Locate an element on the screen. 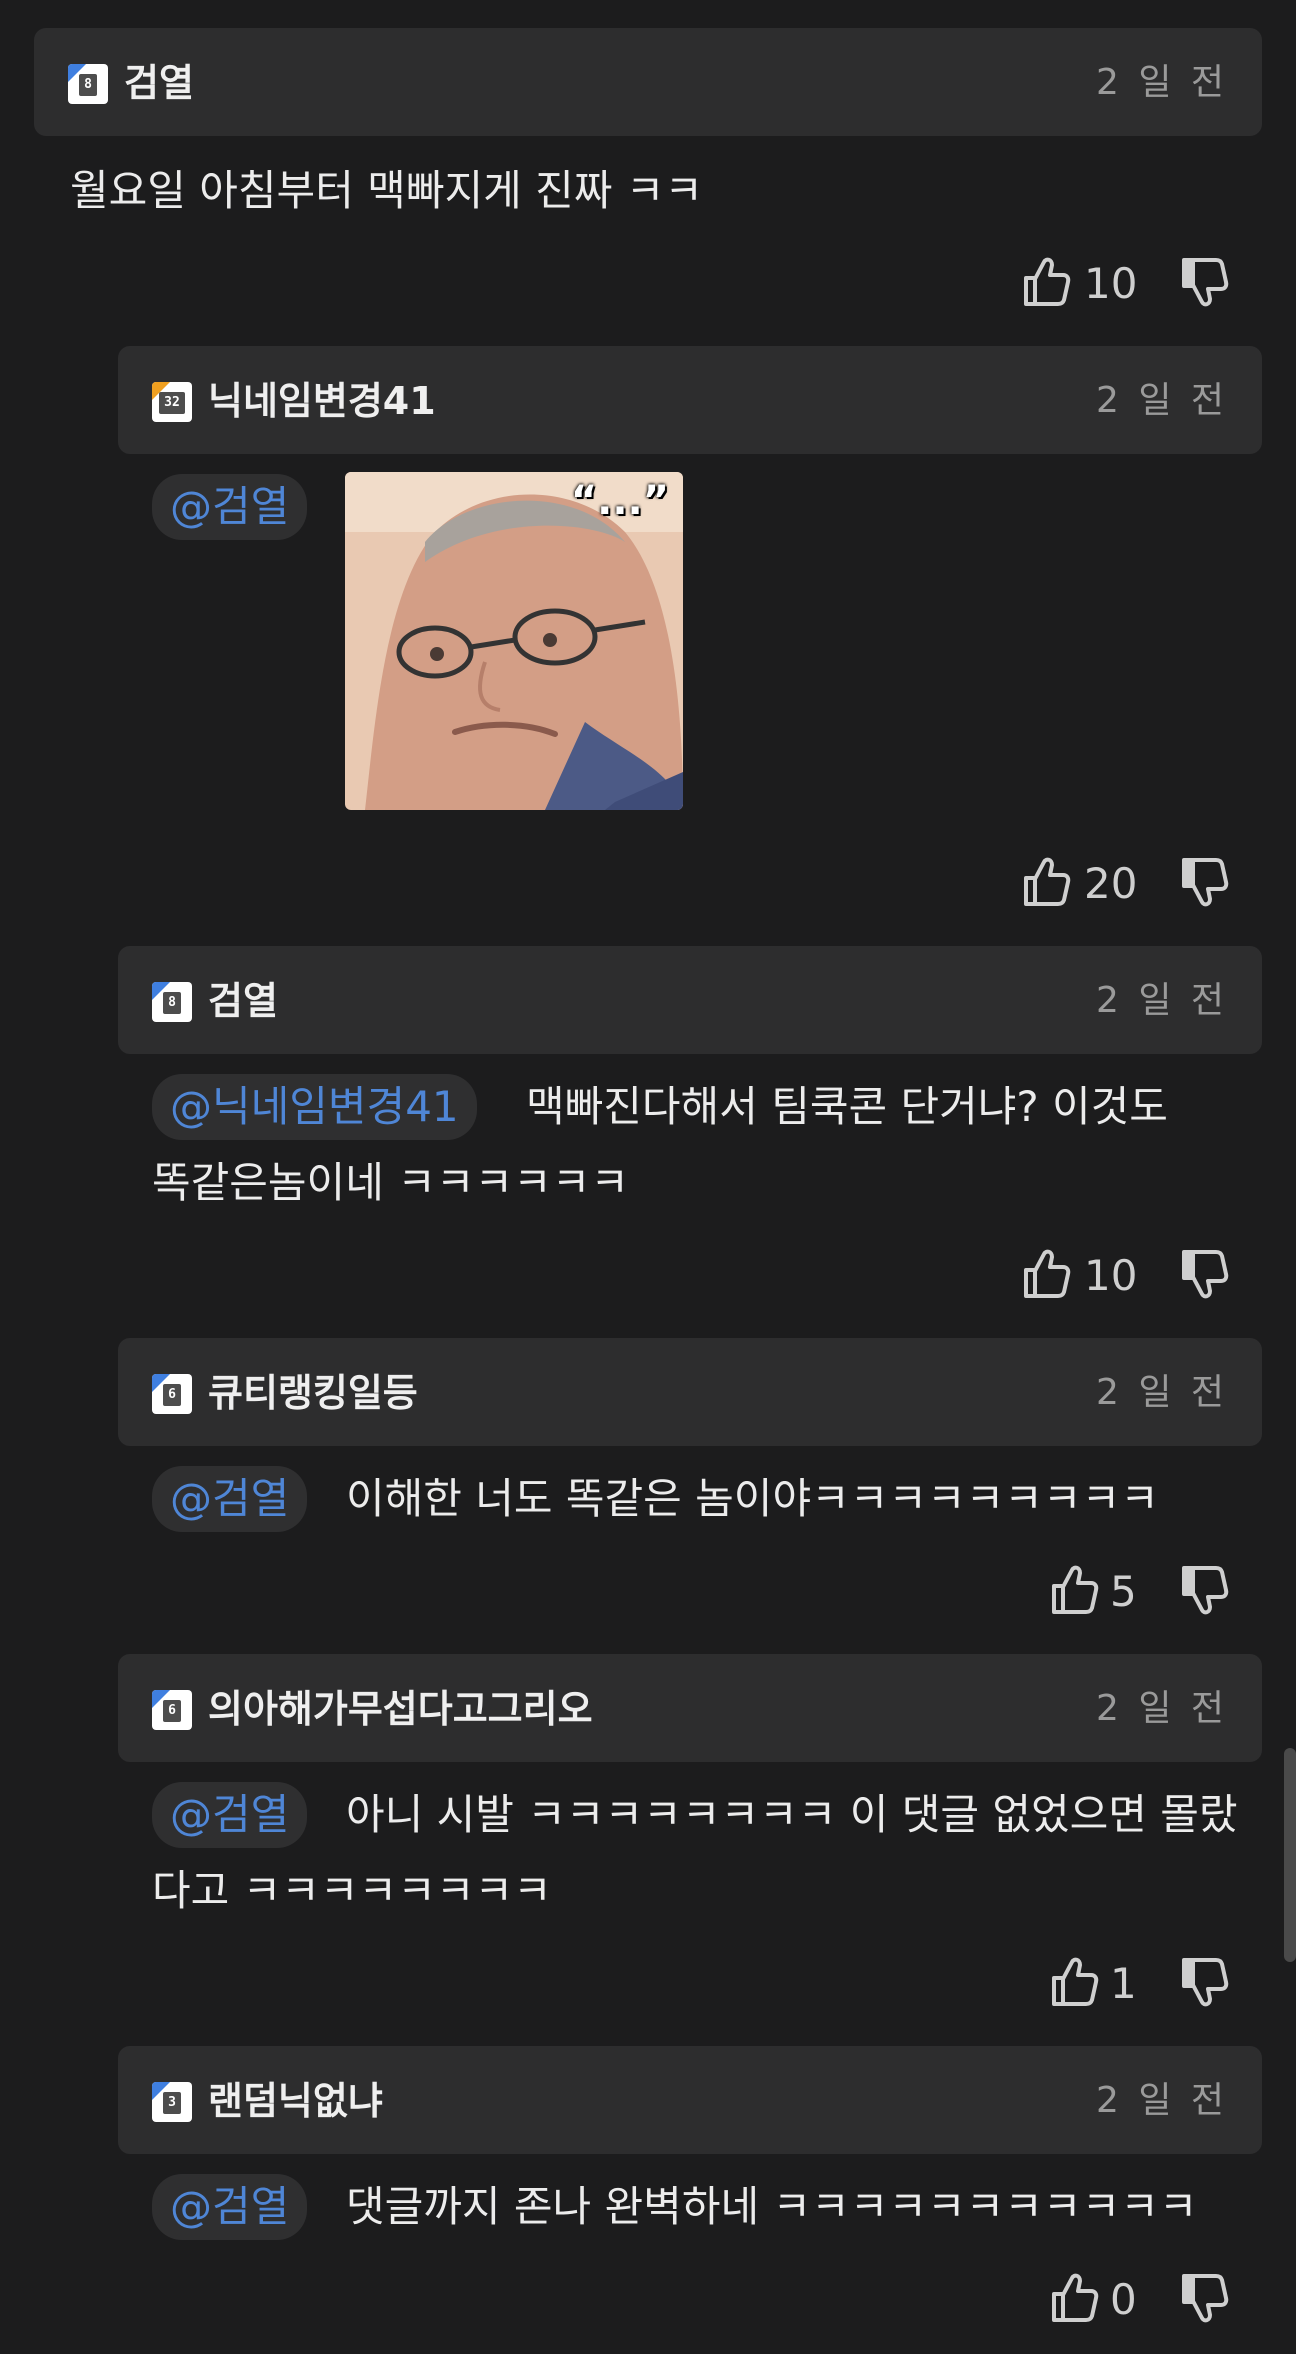  vote-row: 0 is located at coordinates (1139, 2300).